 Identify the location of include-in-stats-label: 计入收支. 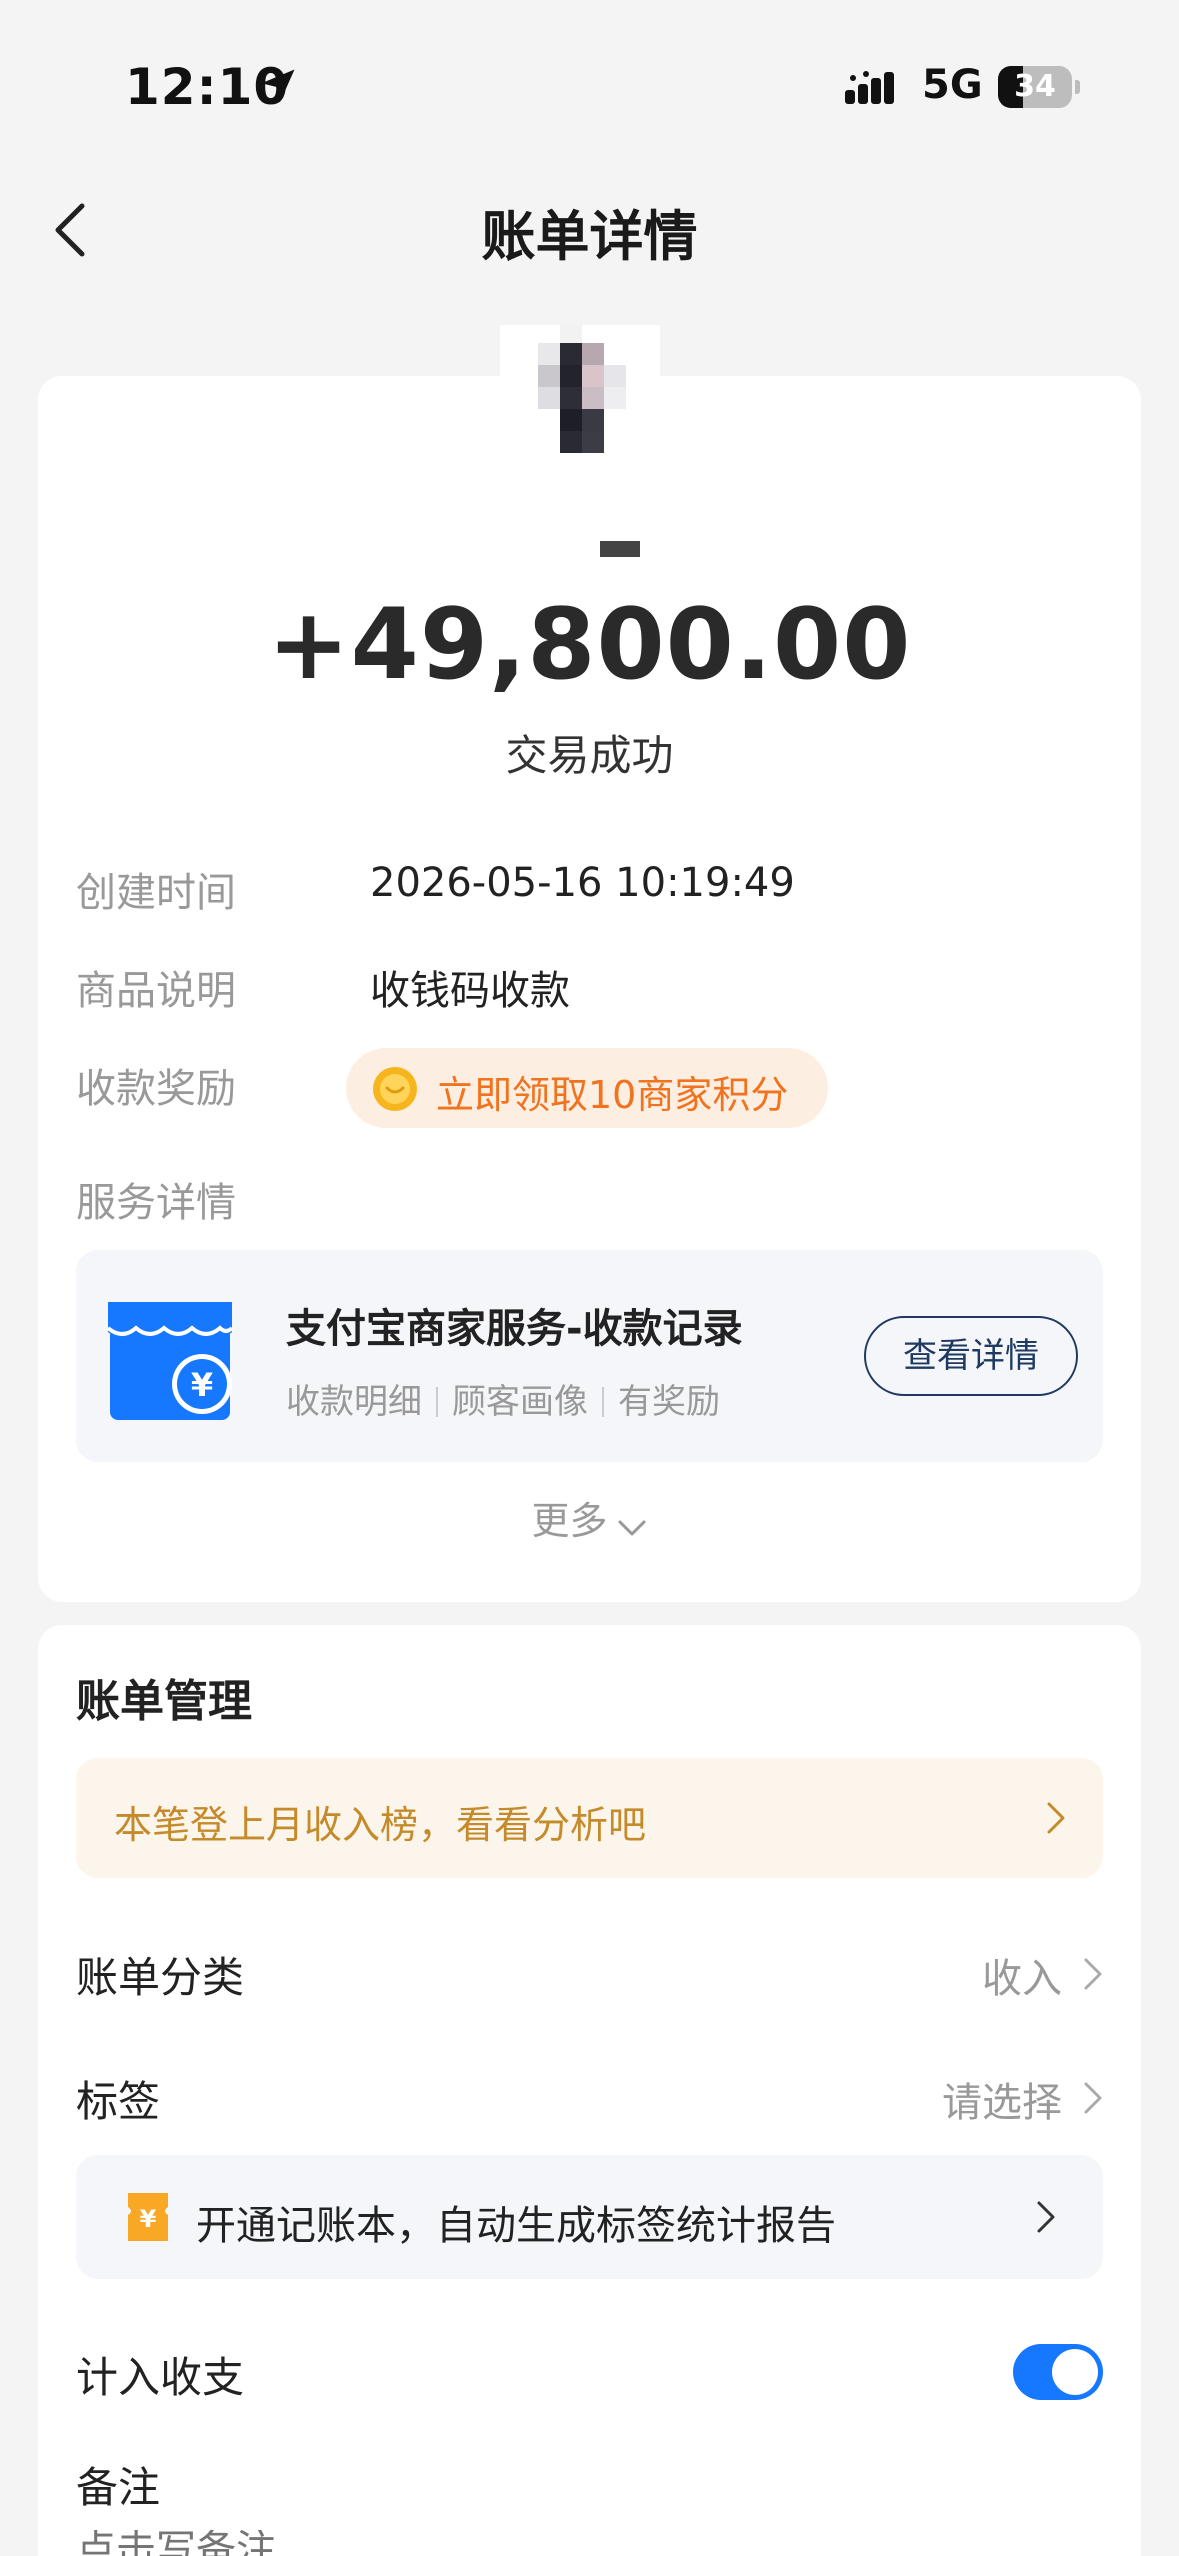
(160, 2377).